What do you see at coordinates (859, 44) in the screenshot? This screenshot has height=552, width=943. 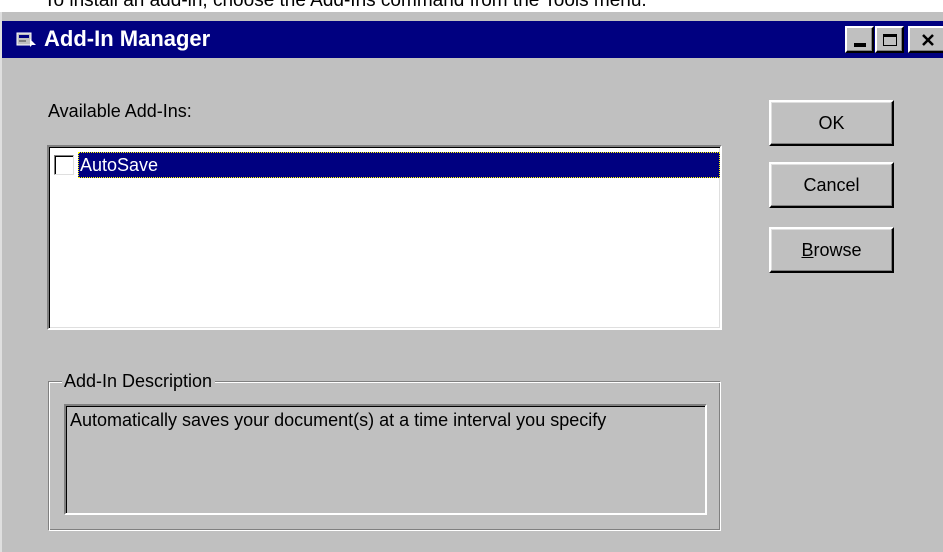 I see `minimize-icon` at bounding box center [859, 44].